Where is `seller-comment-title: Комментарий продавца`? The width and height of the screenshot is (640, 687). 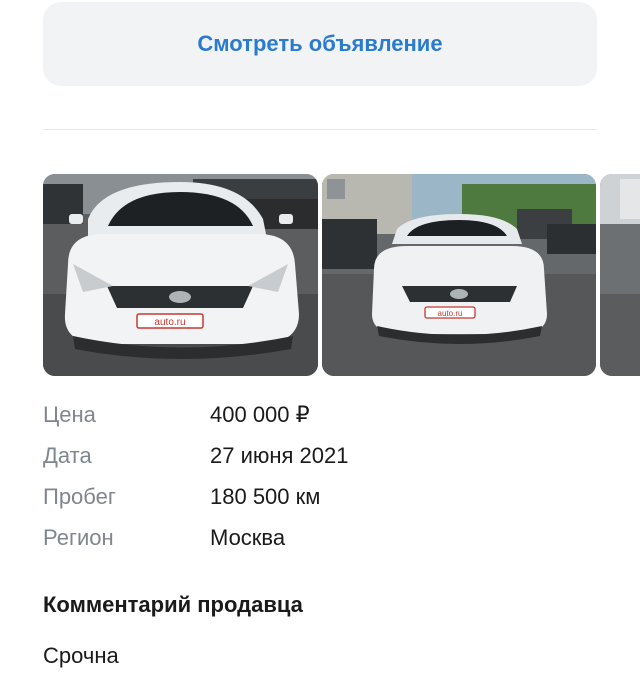
seller-comment-title: Комментарий продавца is located at coordinates (173, 604).